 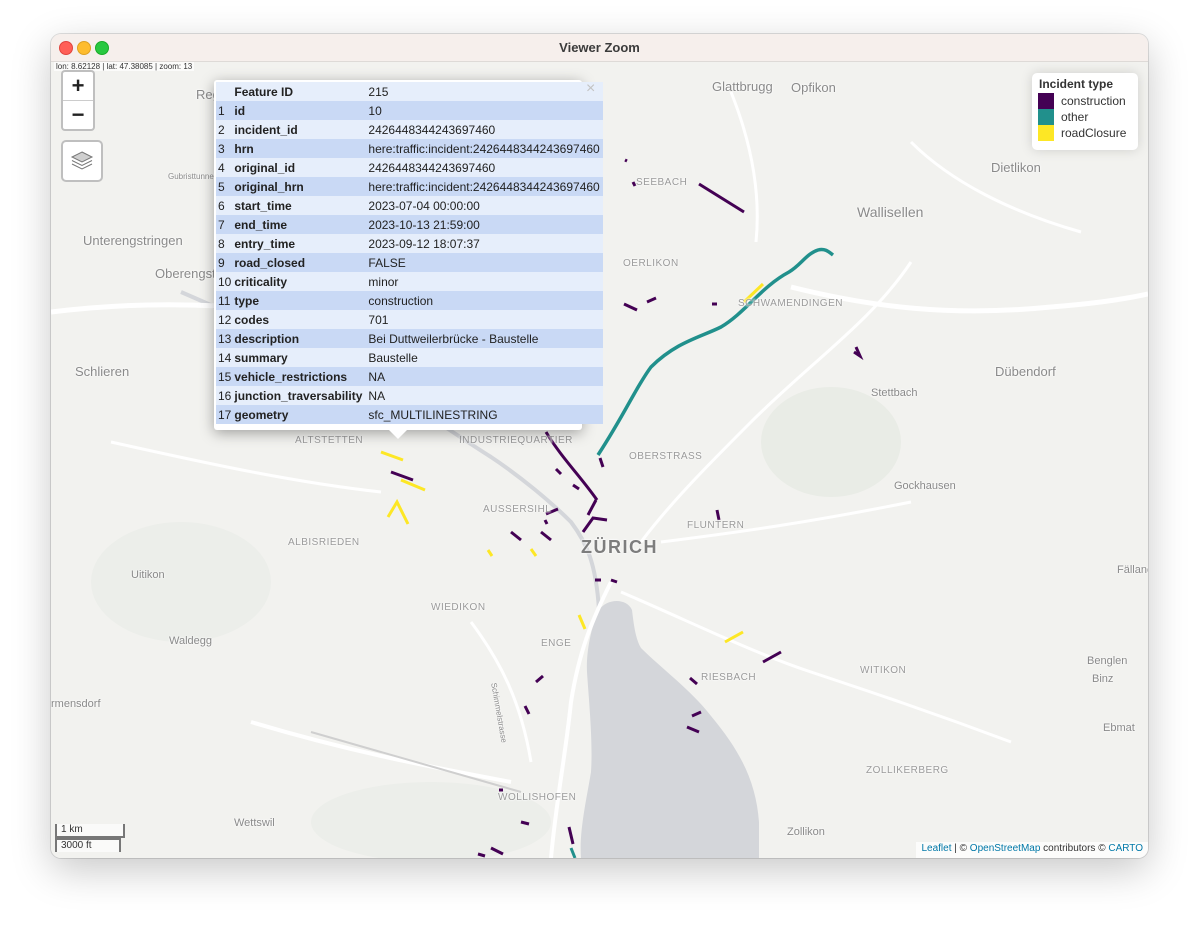 I want to click on zoom-in-button: +, so click(x=78, y=86).